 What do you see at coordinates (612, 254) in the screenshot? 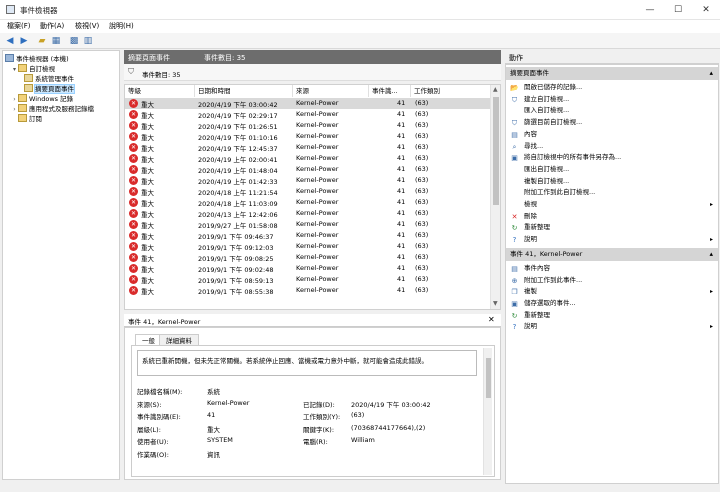
I see `section-event-actions: 事件 41，Kernel-Power ▴` at bounding box center [612, 254].